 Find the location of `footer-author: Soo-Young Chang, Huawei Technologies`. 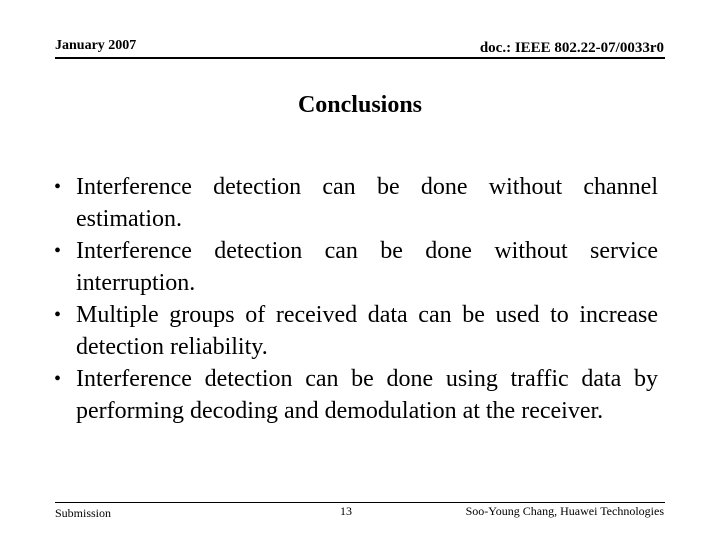

footer-author: Soo-Young Chang, Huawei Technologies is located at coordinates (564, 511).